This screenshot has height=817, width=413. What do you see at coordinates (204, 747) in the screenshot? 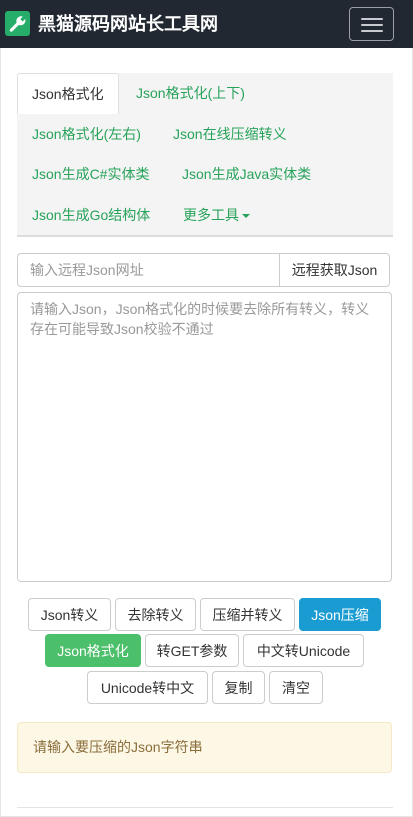
I see `status-alert: 请输入要压缩的Json字符串` at bounding box center [204, 747].